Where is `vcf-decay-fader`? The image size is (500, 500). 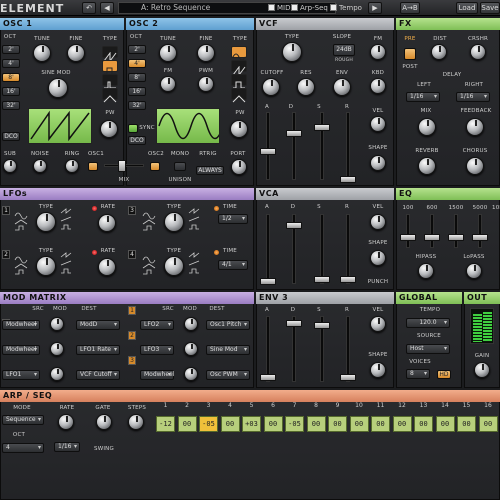
vcf-decay-fader is located at coordinates (294, 146).